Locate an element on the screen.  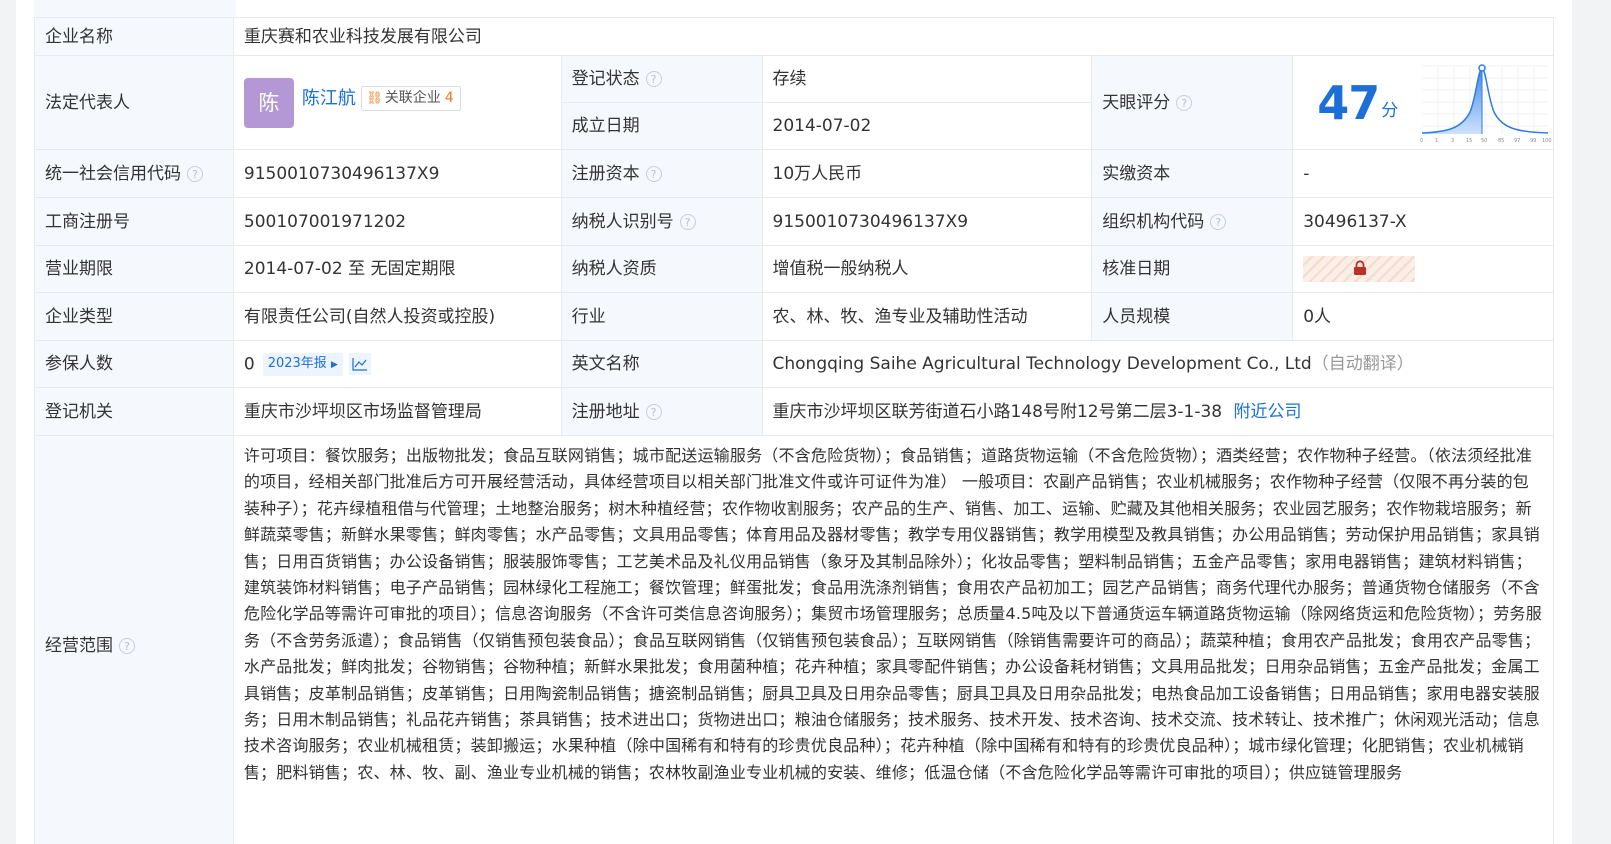
trend-chart-icon is located at coordinates (359, 364).